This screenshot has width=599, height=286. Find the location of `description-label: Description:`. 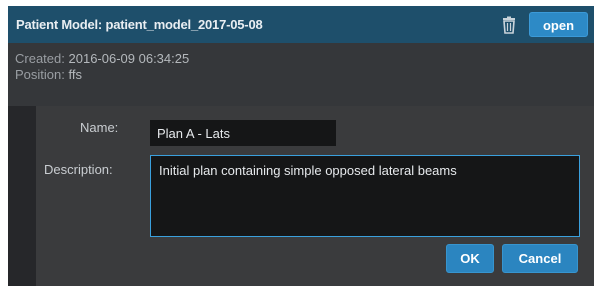

description-label: Description: is located at coordinates (78, 169).